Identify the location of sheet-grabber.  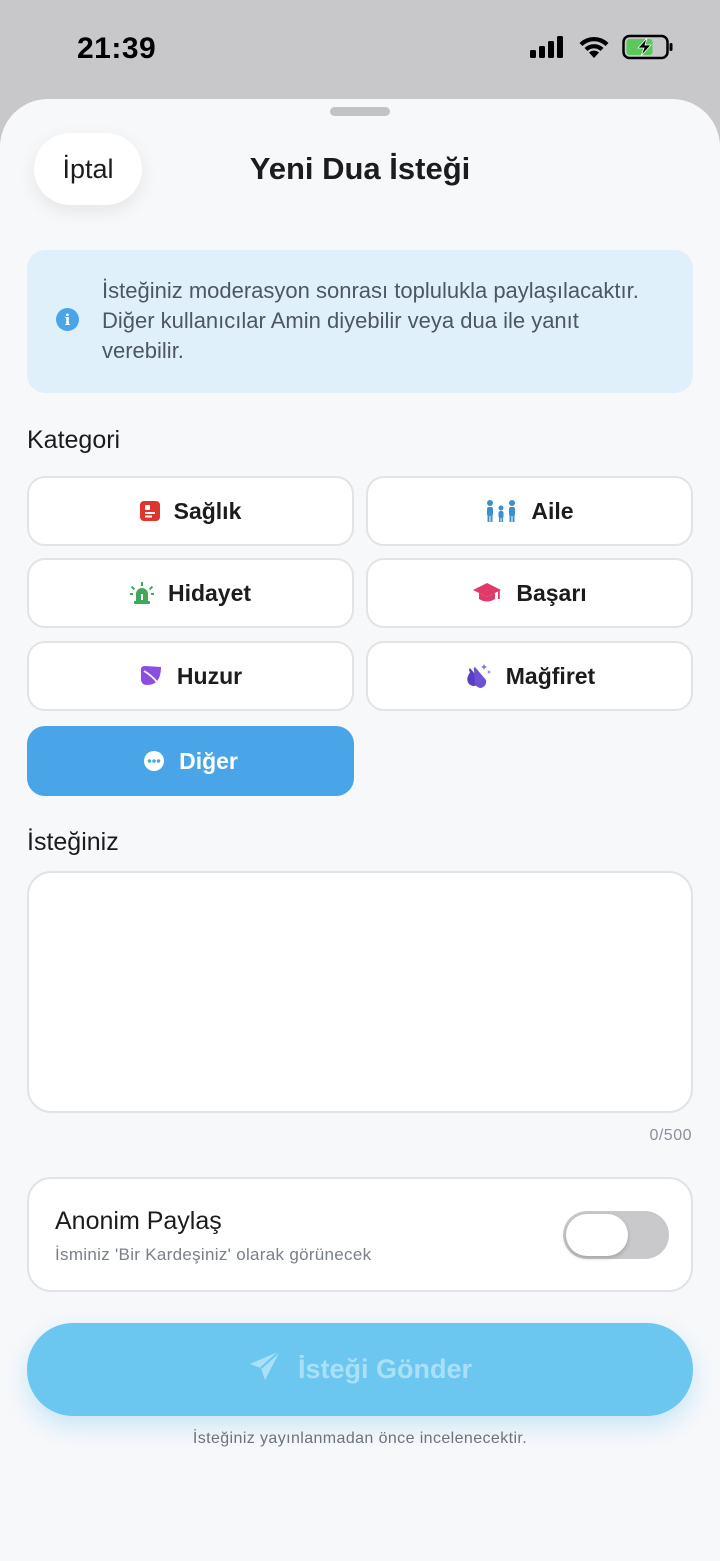
(360, 111).